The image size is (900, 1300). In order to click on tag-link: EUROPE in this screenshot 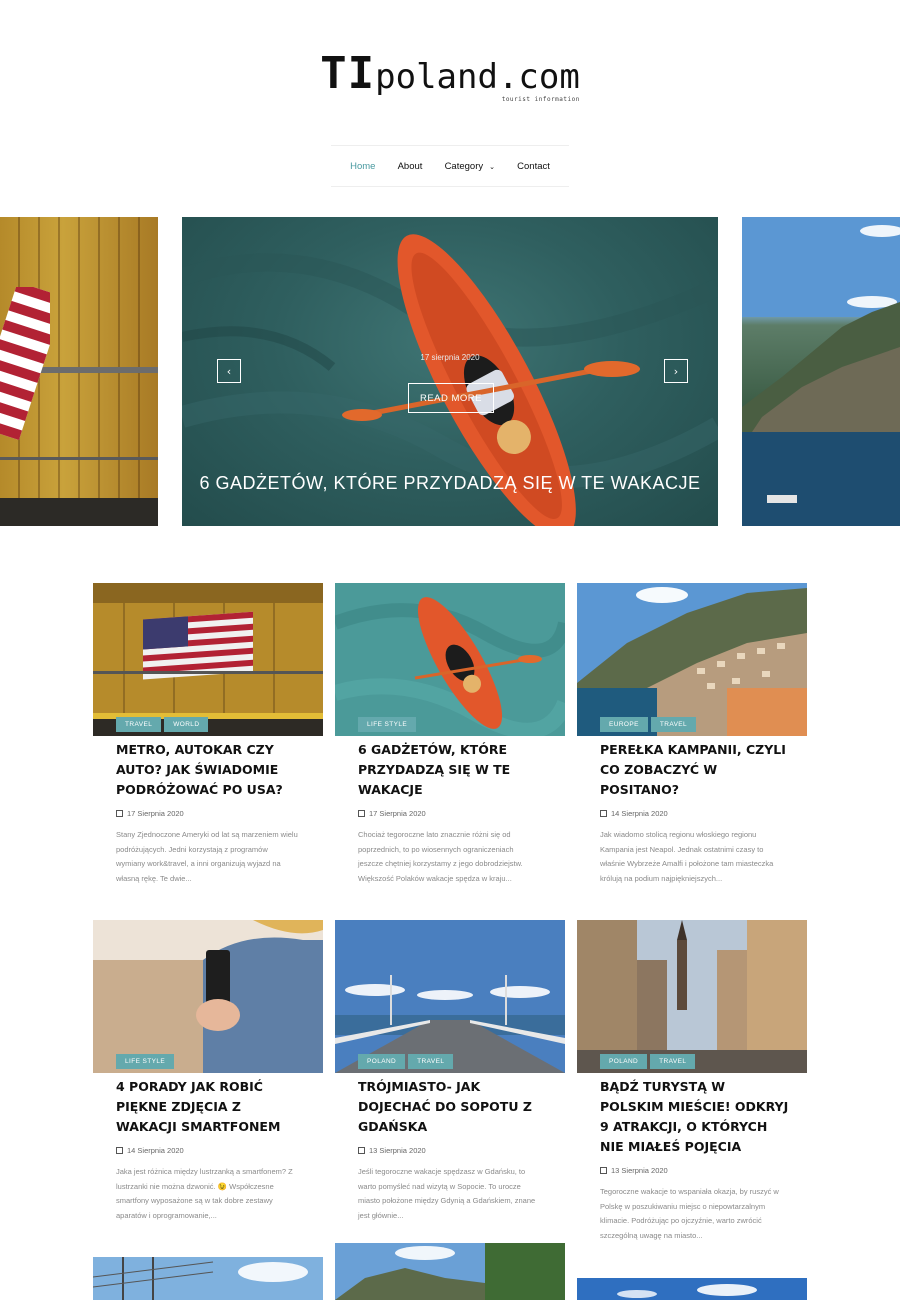, I will do `click(624, 724)`.